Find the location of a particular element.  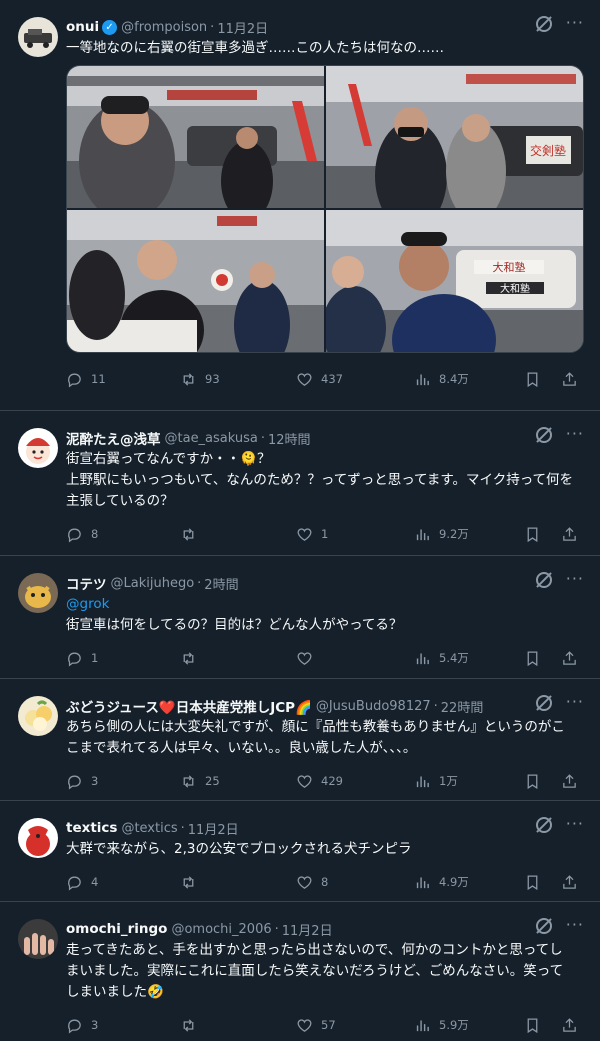

like-button is located at coordinates (355, 658).